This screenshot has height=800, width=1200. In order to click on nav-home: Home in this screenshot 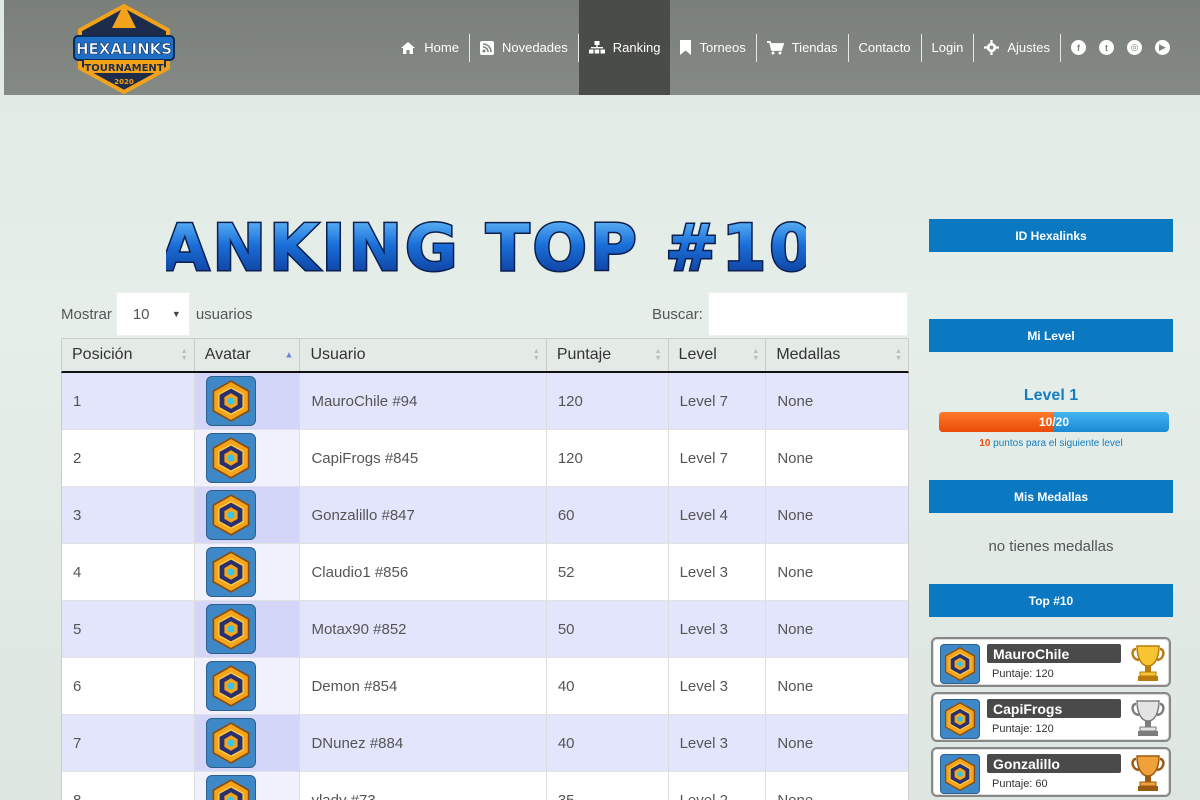, I will do `click(429, 47)`.